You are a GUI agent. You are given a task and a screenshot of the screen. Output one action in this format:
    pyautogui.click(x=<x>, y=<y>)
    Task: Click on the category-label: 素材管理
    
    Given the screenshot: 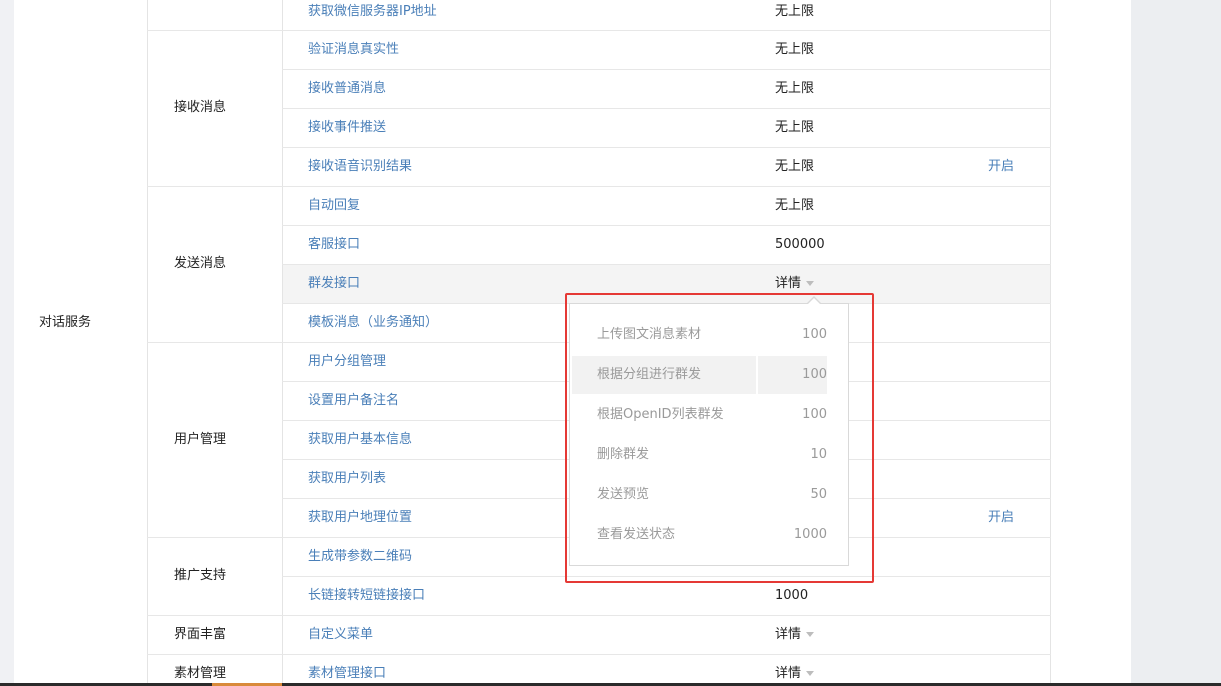 What is the action you would take?
    pyautogui.click(x=200, y=673)
    